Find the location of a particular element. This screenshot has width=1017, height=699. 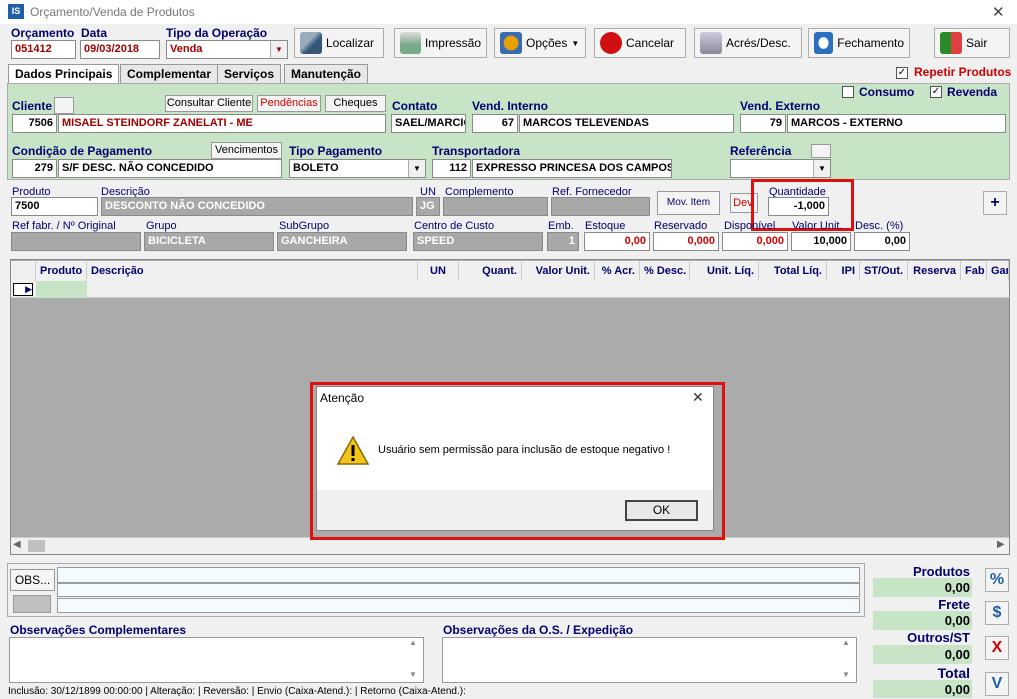

vencimentos-button: Vencimentos is located at coordinates (246, 150).